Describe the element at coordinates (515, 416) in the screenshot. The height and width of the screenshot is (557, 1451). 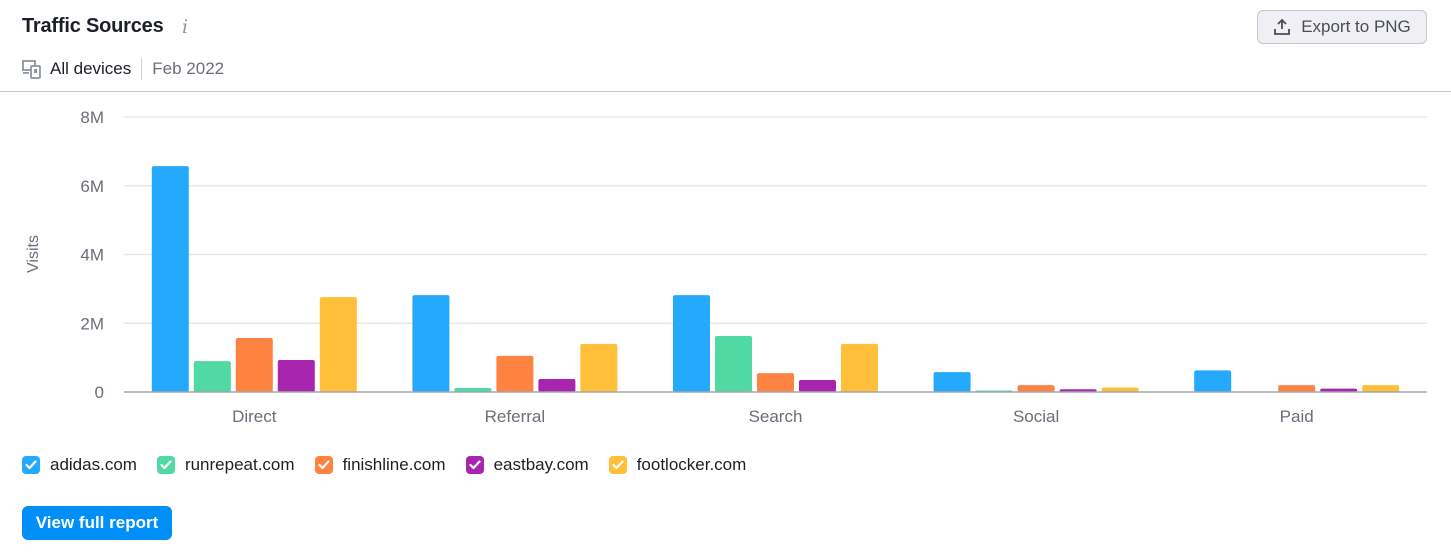
I see `x-tick-label: Referral` at that location.